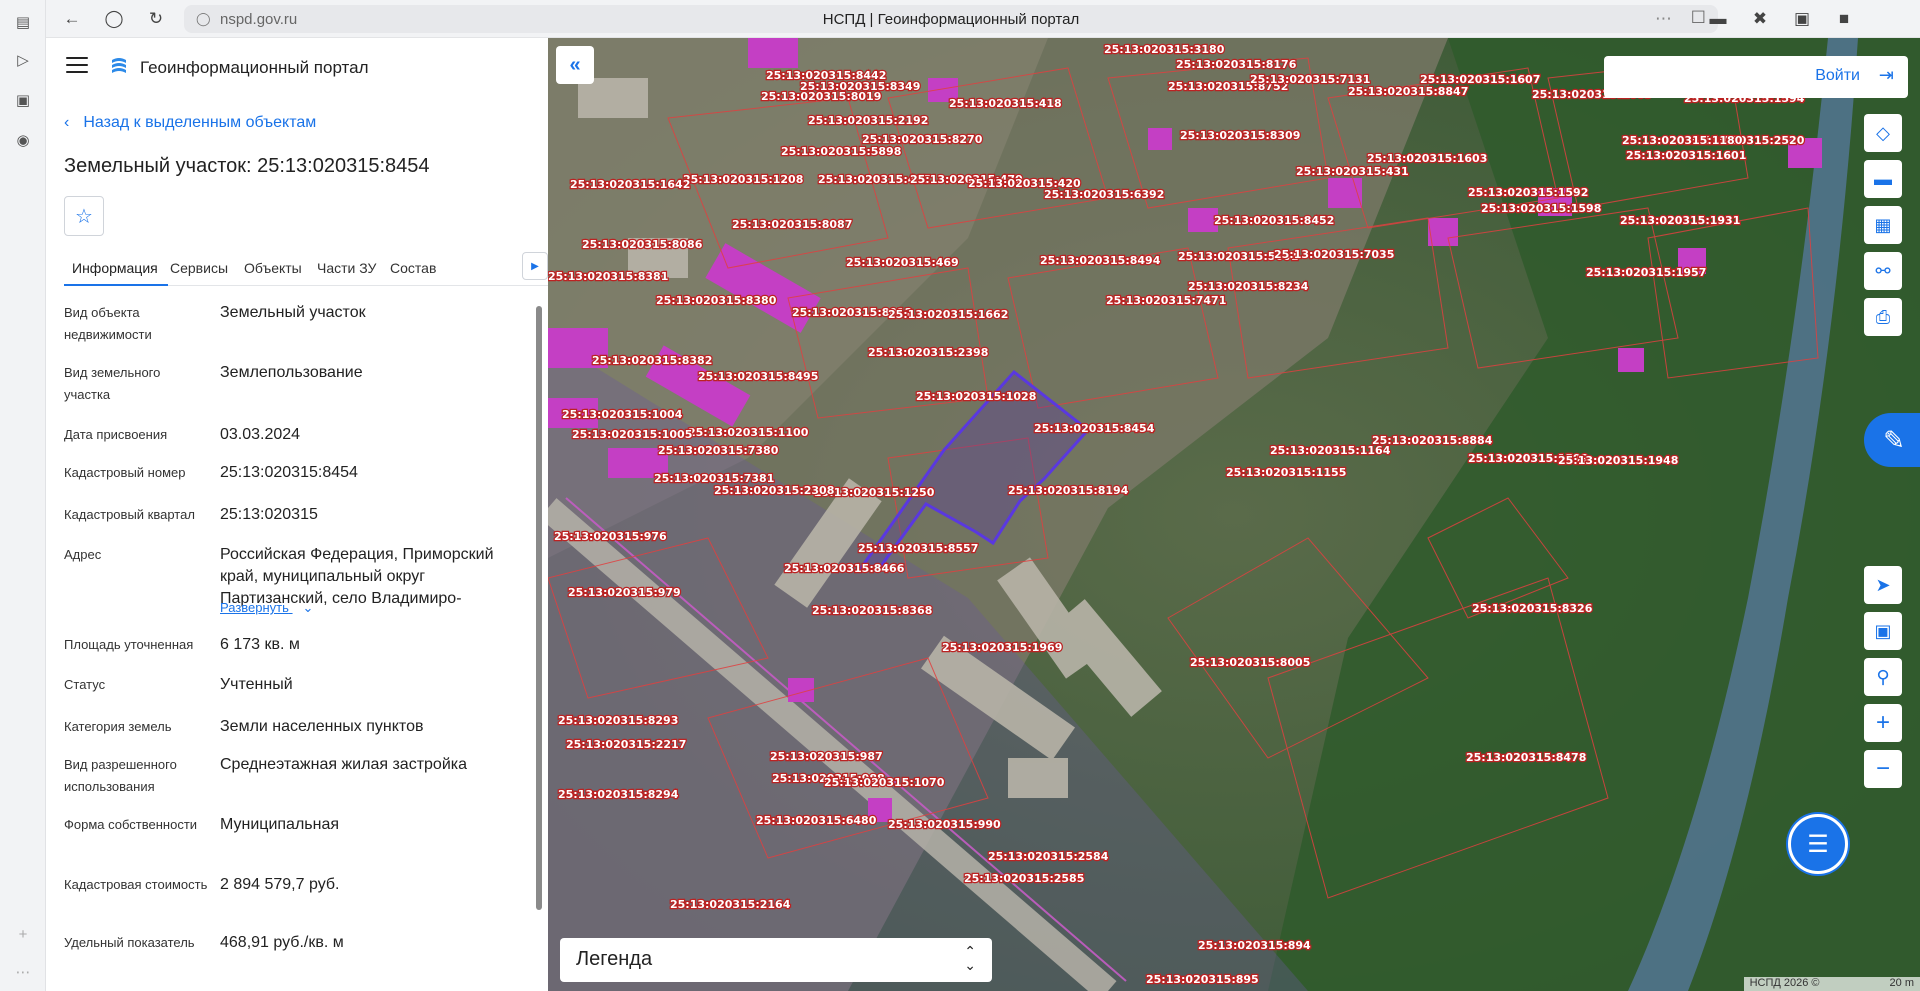  Describe the element at coordinates (774, 490) in the screenshot. I see `parcel-label: 25:13:020315:2308` at that location.